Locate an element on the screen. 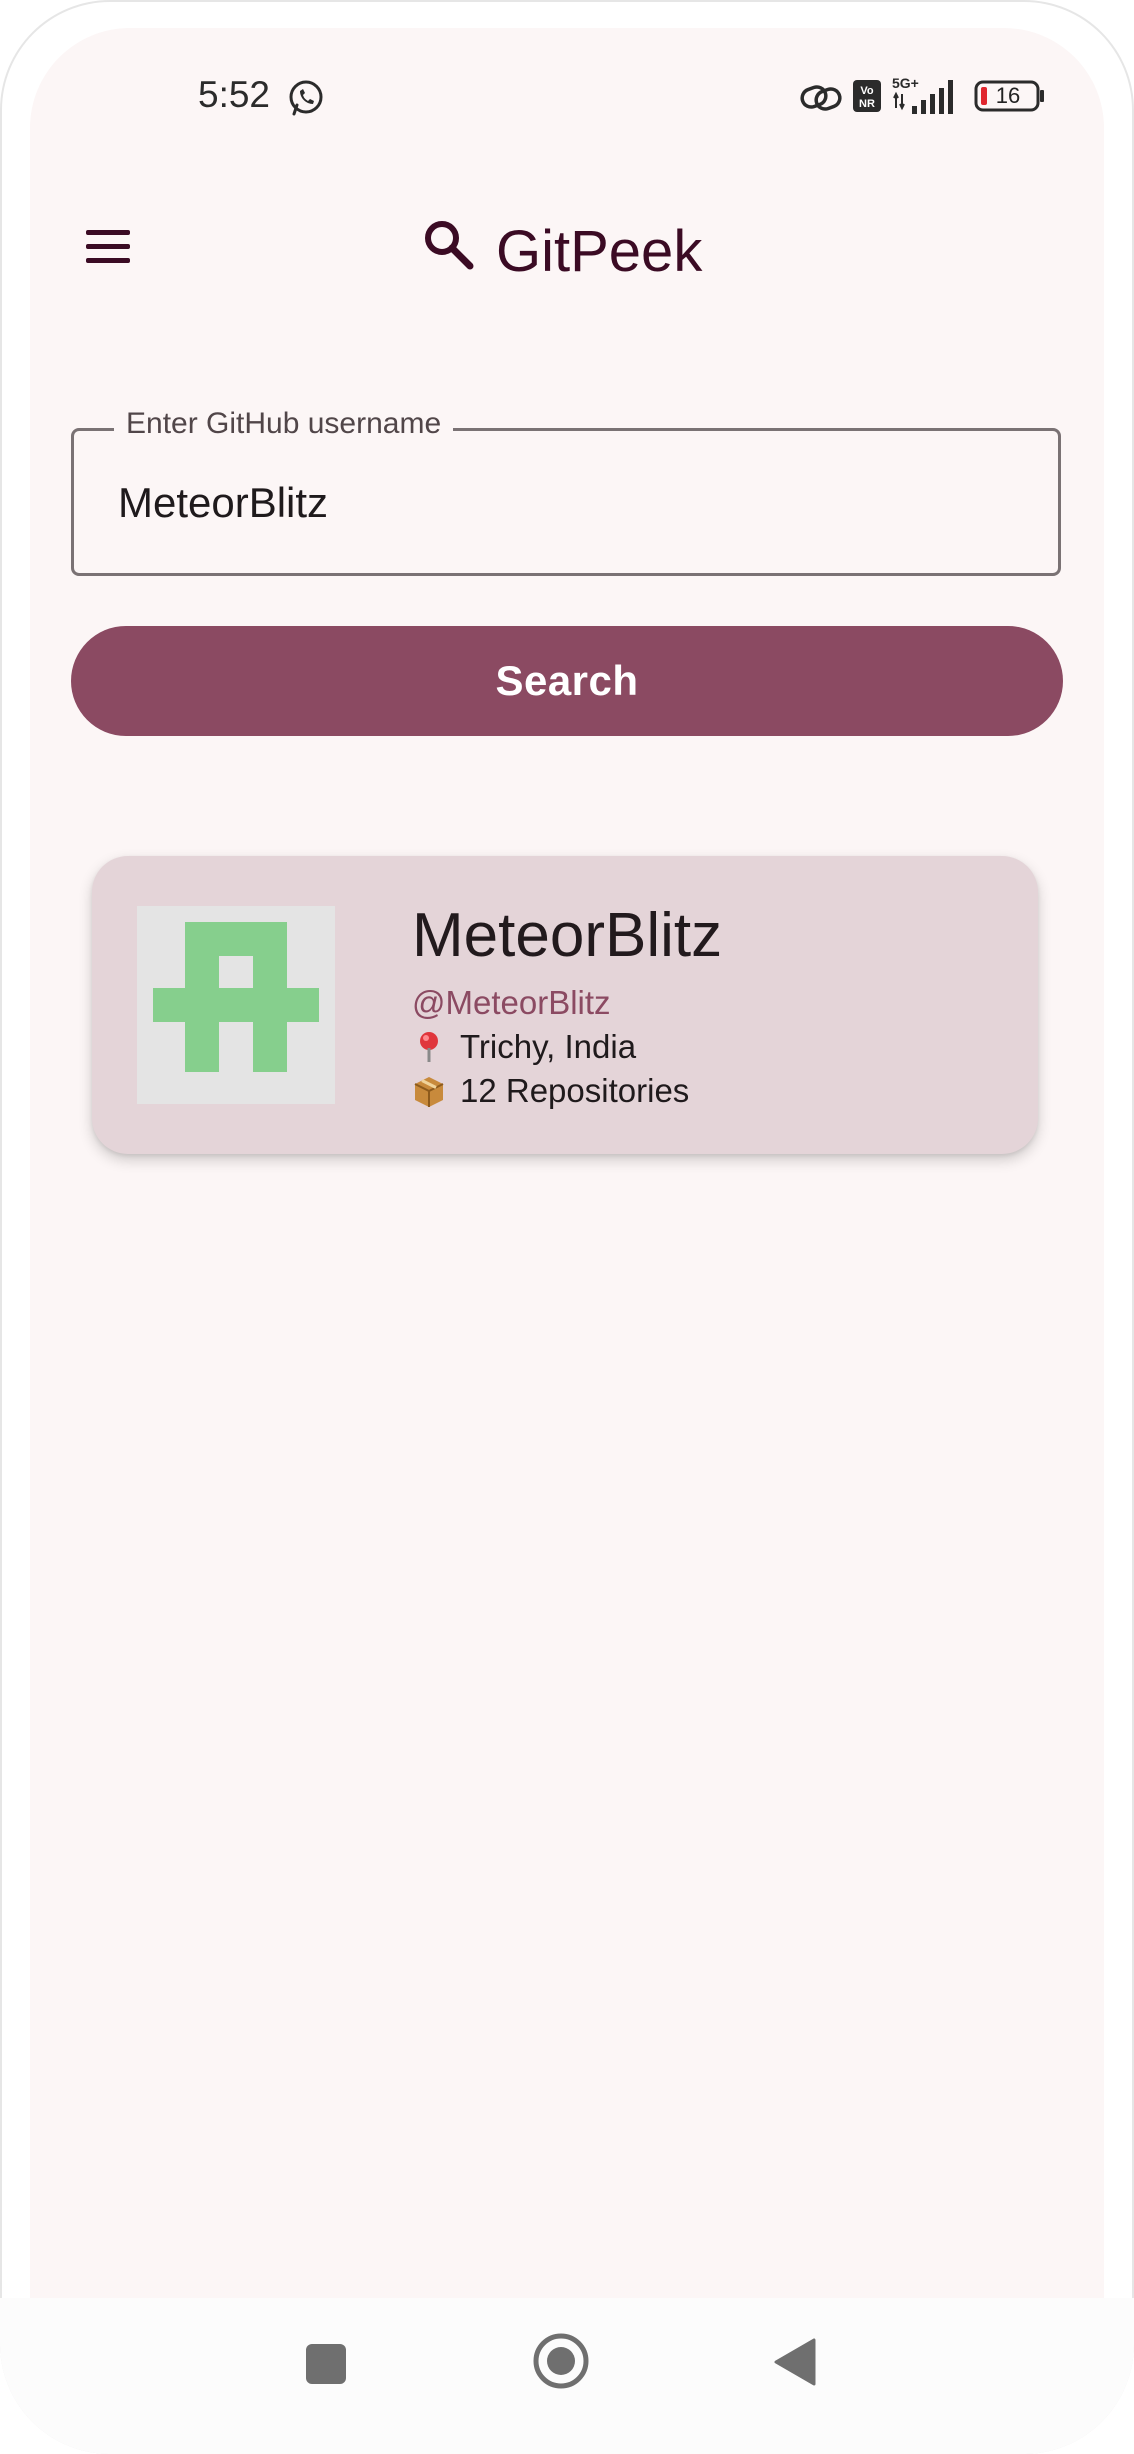 Image resolution: width=1134 pixels, height=2454 pixels. svg-text: Vo is located at coordinates (867, 91).